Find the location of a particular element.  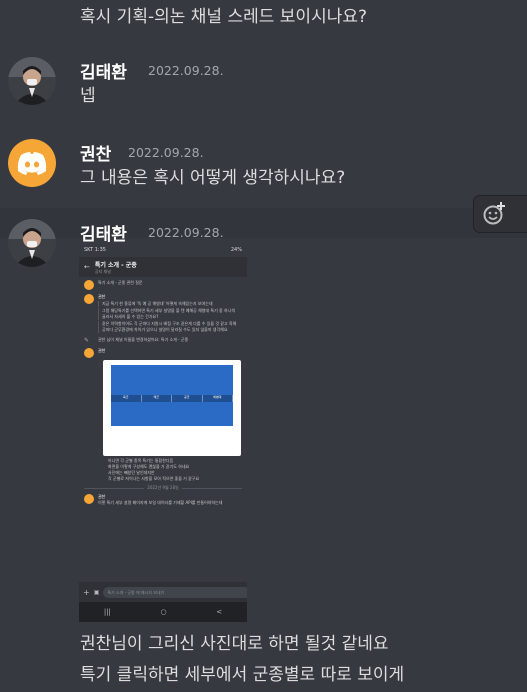

tab-army: 육군 is located at coordinates (126, 398).